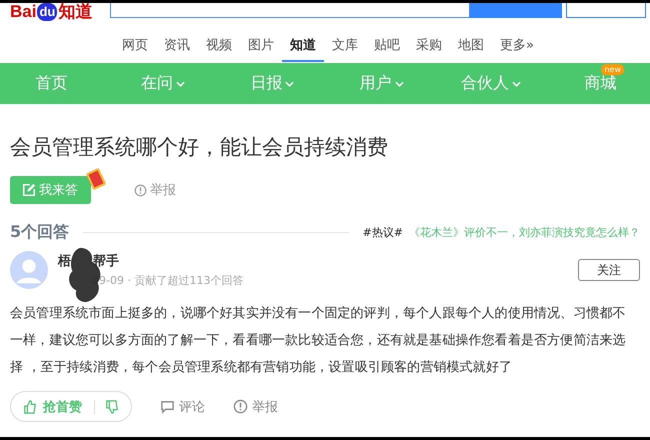 The height and width of the screenshot is (440, 650). I want to click on ask-button, so click(606, 10).